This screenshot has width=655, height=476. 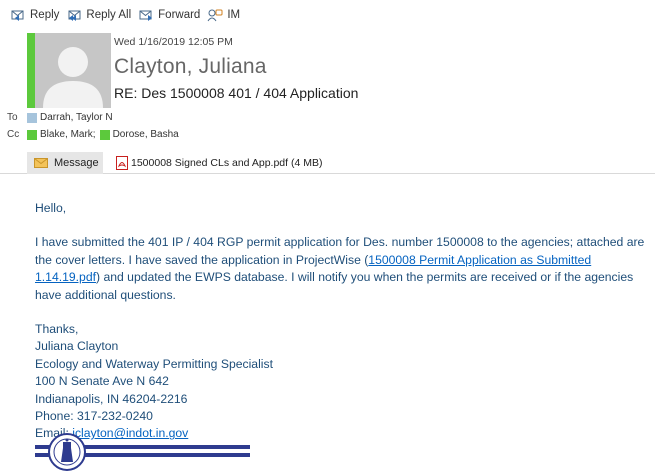 I want to click on sender-name: Clayton, Juliana, so click(x=190, y=67).